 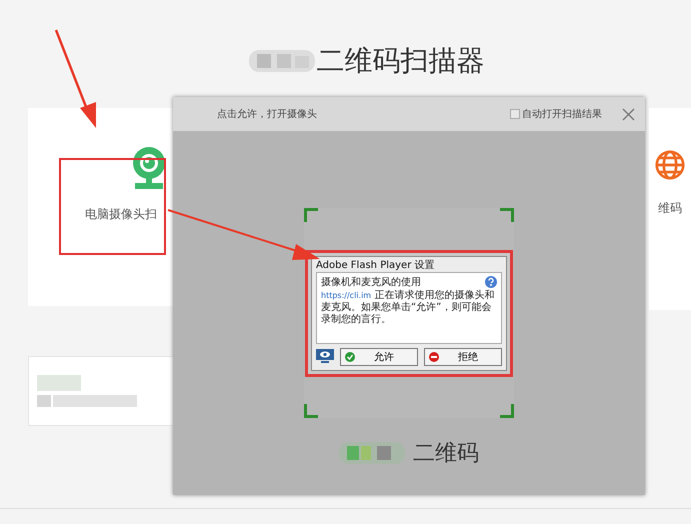 What do you see at coordinates (376, 265) in the screenshot?
I see `flash-title: Adobe Flash Player 设置` at bounding box center [376, 265].